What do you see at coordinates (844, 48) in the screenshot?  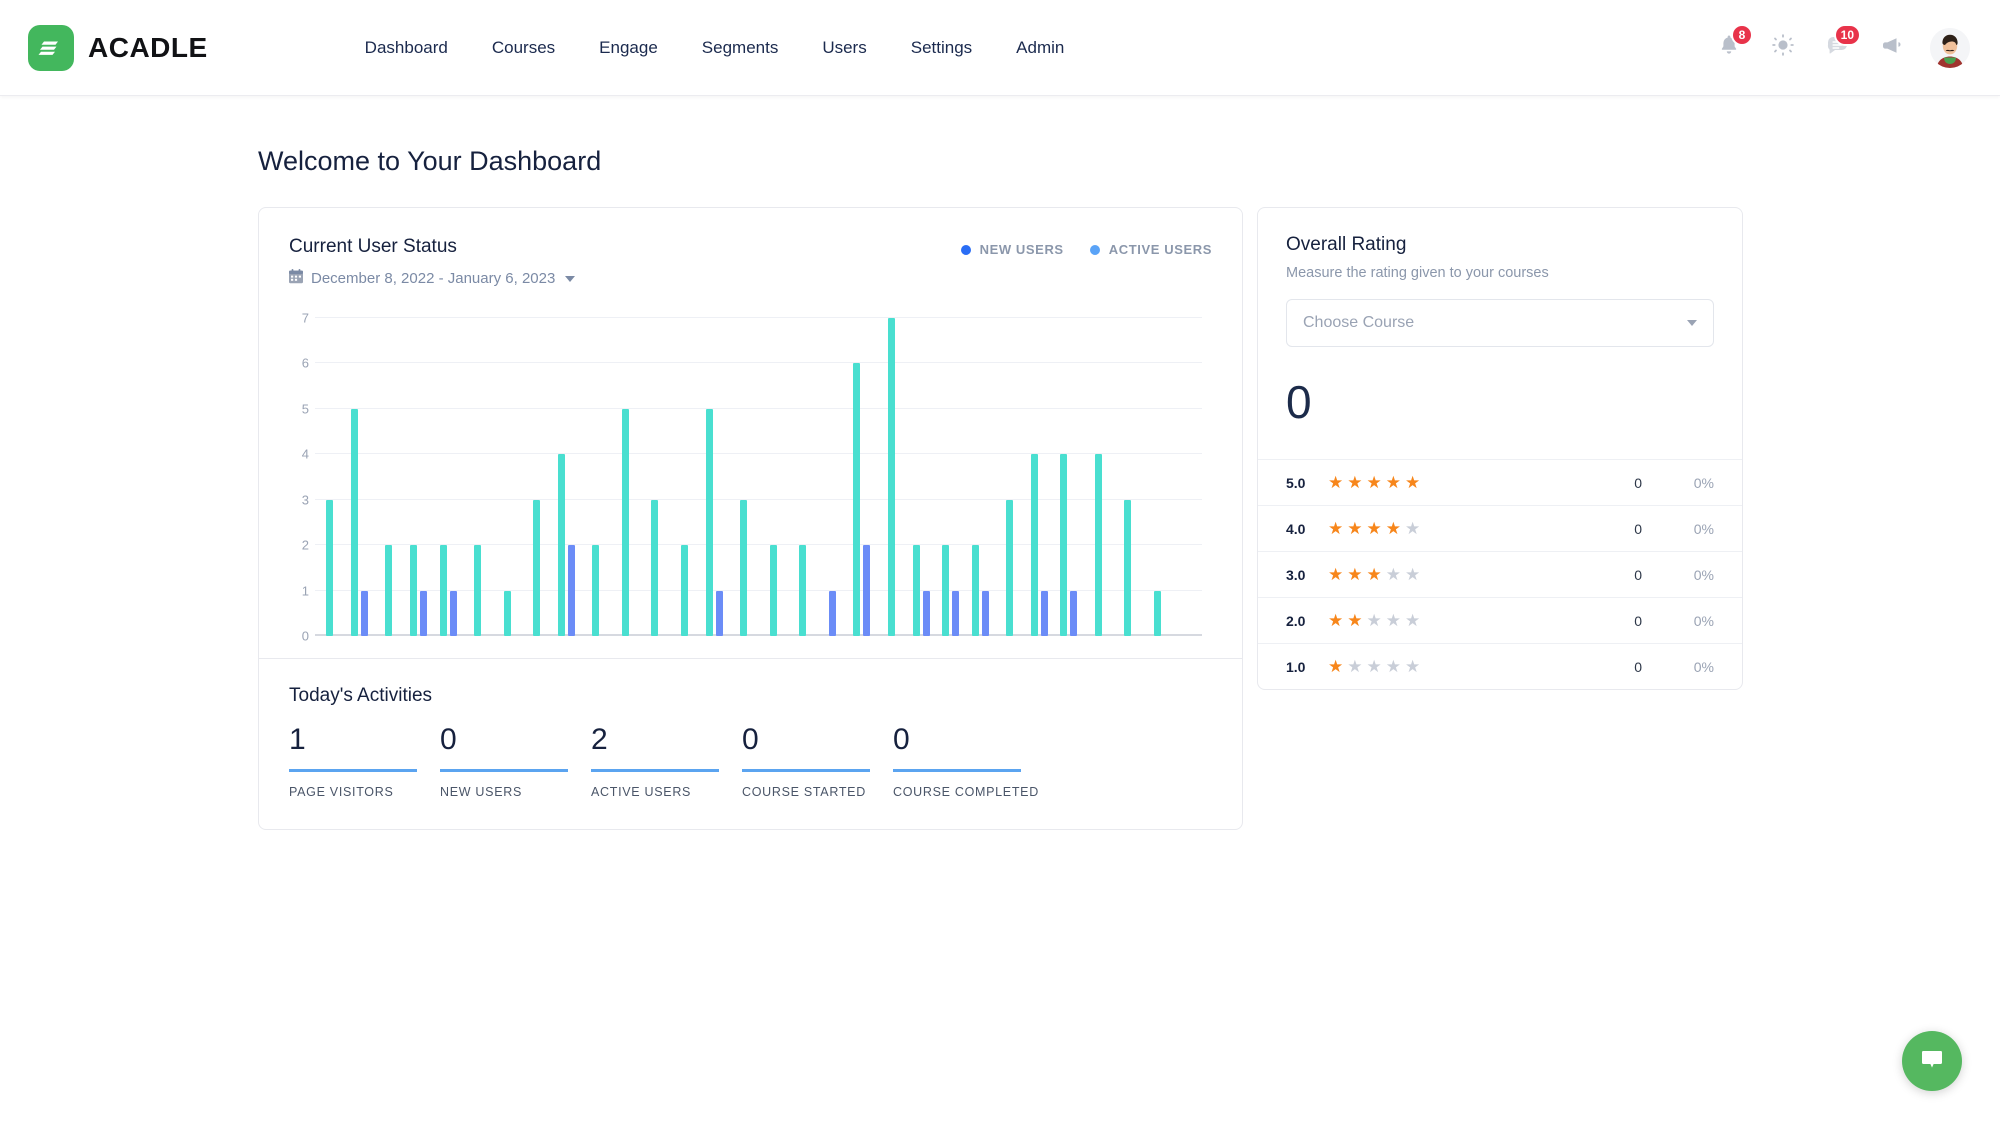 I see `nav-item-users: Users` at bounding box center [844, 48].